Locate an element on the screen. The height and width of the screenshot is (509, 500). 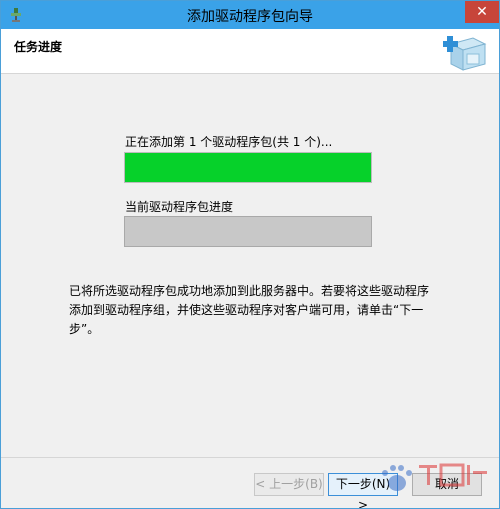
close-icon: ✕ is located at coordinates (482, 12).